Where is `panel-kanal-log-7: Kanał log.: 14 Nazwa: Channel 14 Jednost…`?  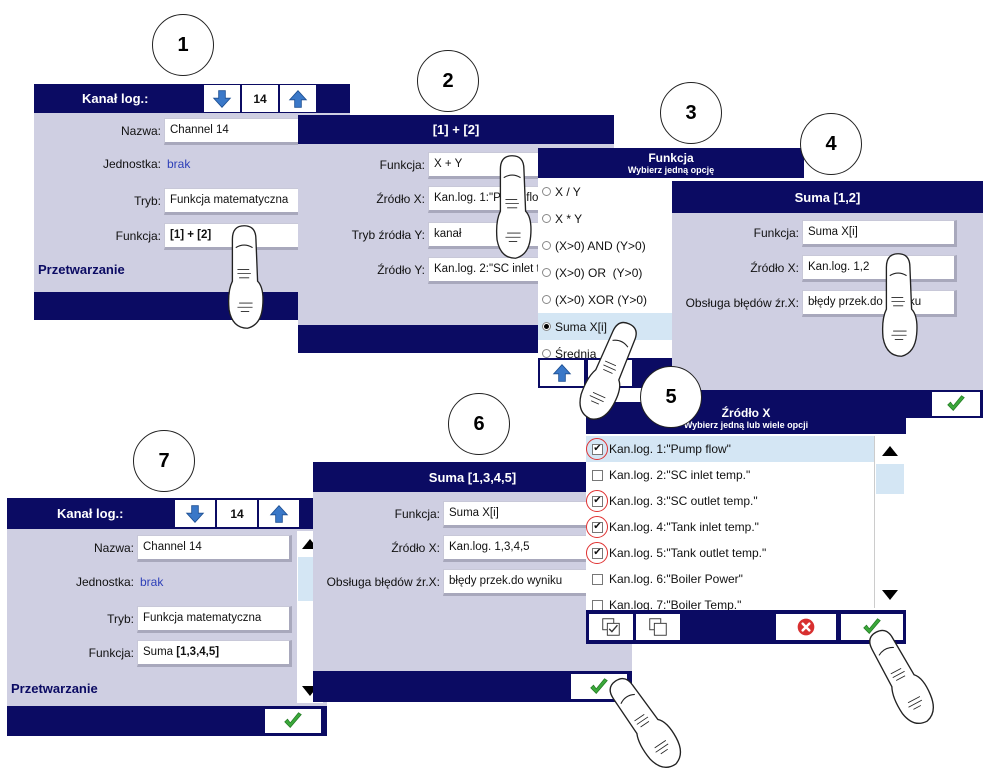
panel-kanal-log-7: Kanał log.: 14 Nazwa: Channel 14 Jednost… is located at coordinates (167, 617).